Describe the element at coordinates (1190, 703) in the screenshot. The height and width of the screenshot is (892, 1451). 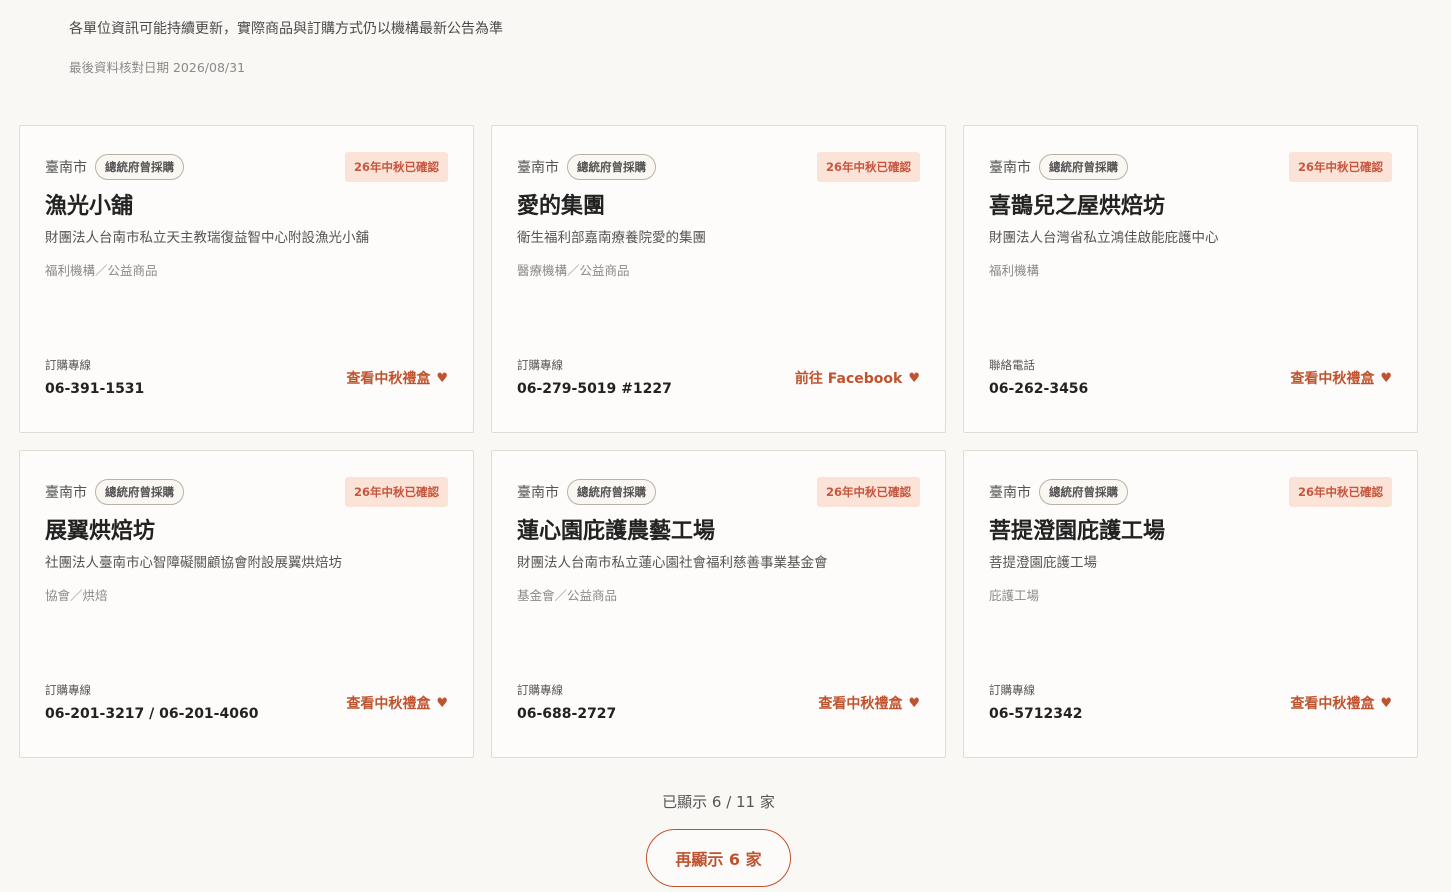
I see `card-footer: 訂購專線 06-5712342 查看中秋禮盒 ♥` at that location.